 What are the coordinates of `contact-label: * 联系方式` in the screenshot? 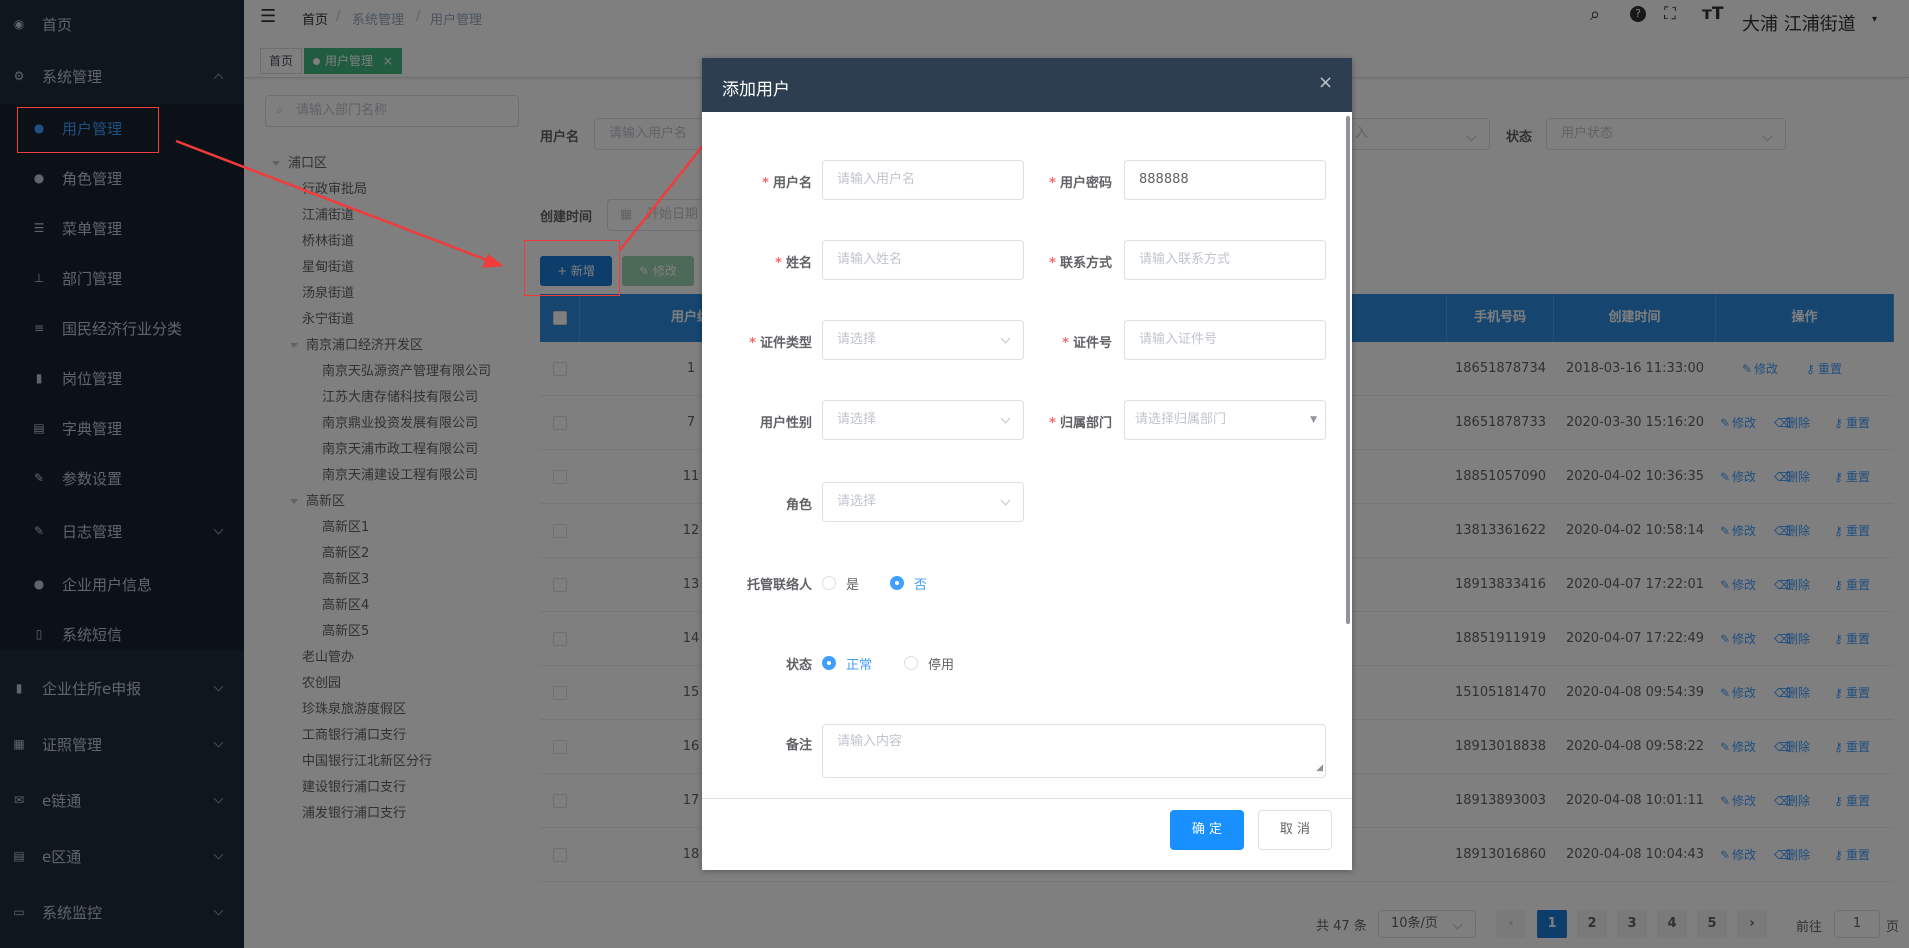 It's located at (1080, 263).